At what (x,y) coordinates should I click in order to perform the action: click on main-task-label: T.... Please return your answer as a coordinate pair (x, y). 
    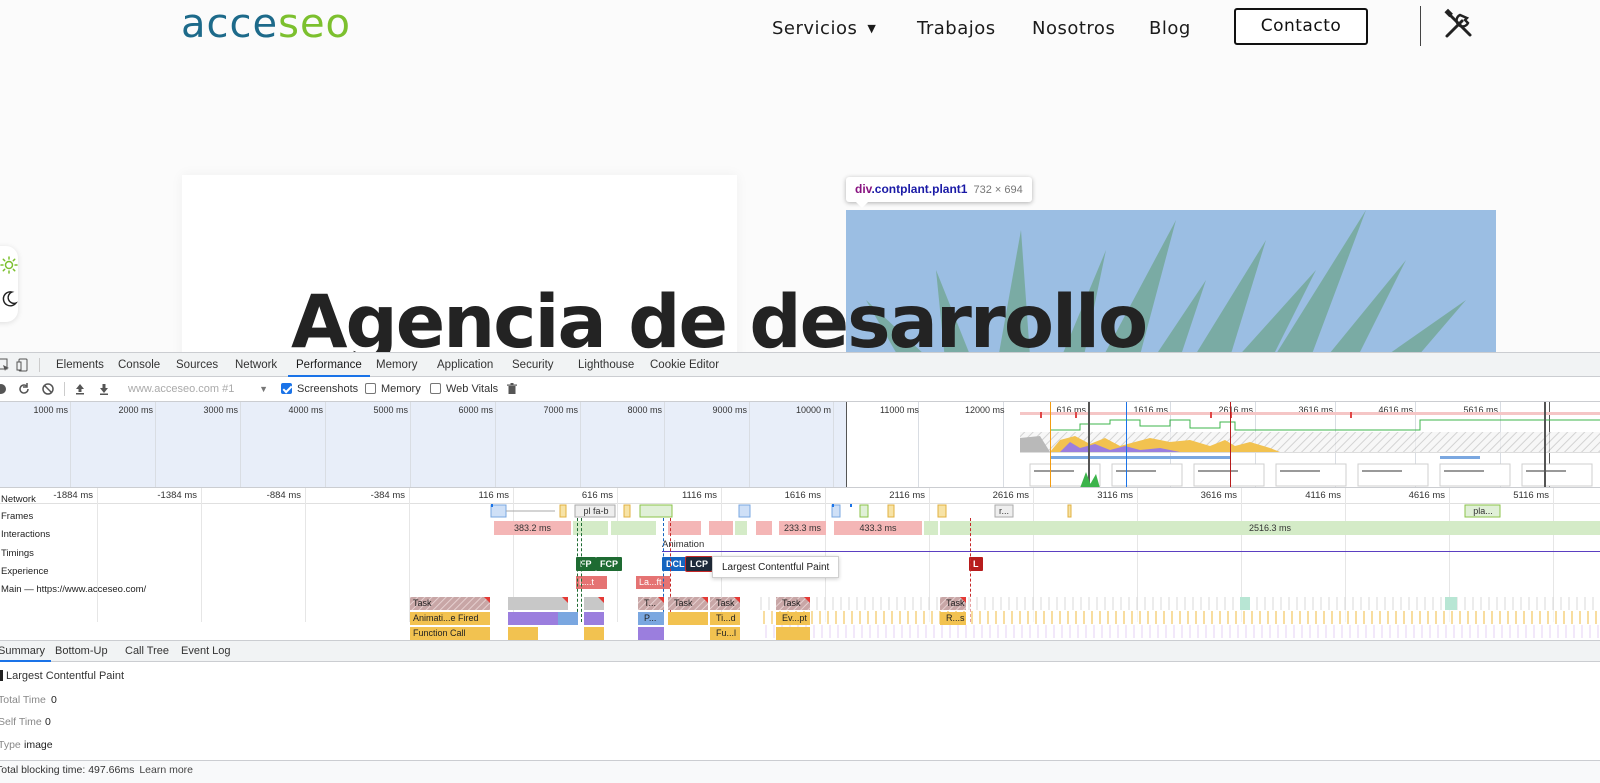
    Looking at the image, I should click on (652, 603).